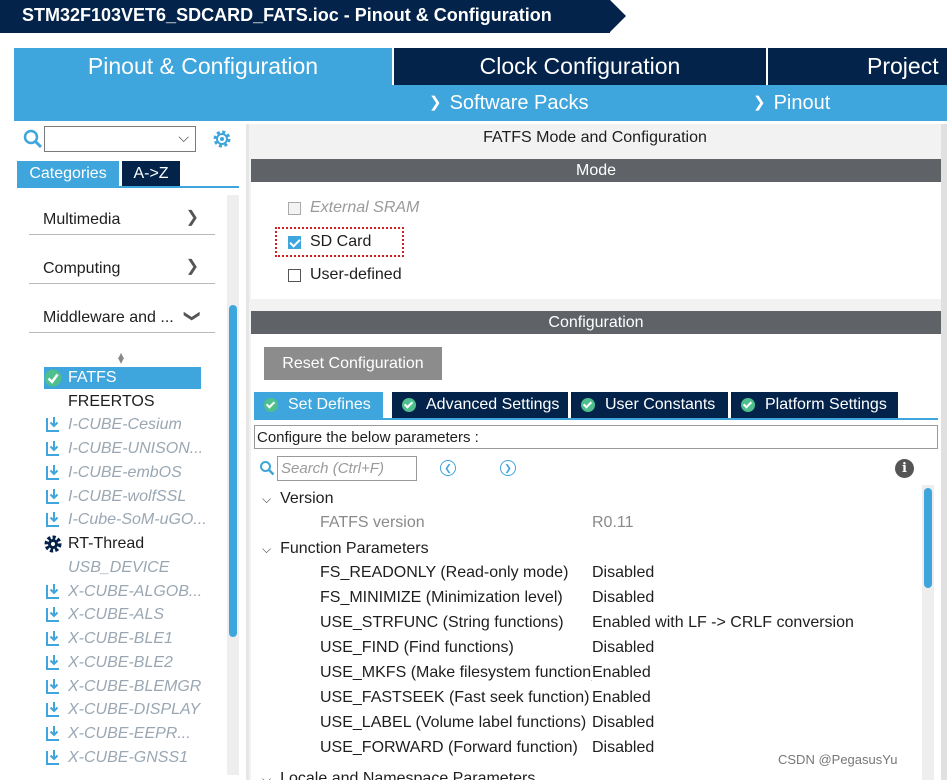  What do you see at coordinates (128, 757) in the screenshot?
I see `middleware-label: X-CUBE-GNSS1` at bounding box center [128, 757].